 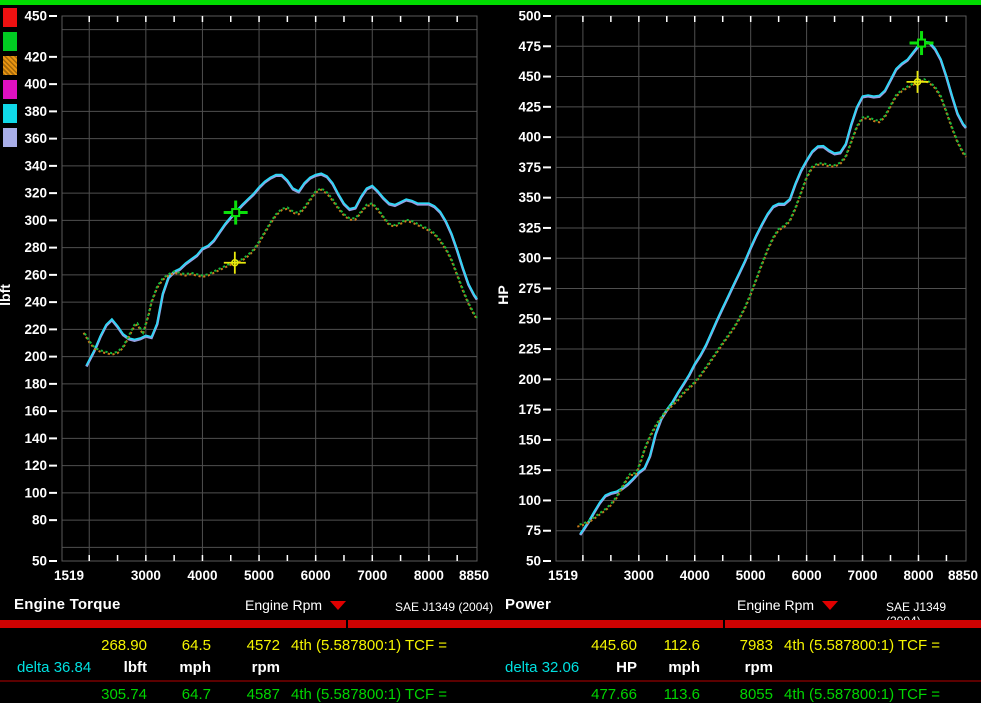 What do you see at coordinates (756, 694) in the screenshot?
I see `rpm-value: 8055` at bounding box center [756, 694].